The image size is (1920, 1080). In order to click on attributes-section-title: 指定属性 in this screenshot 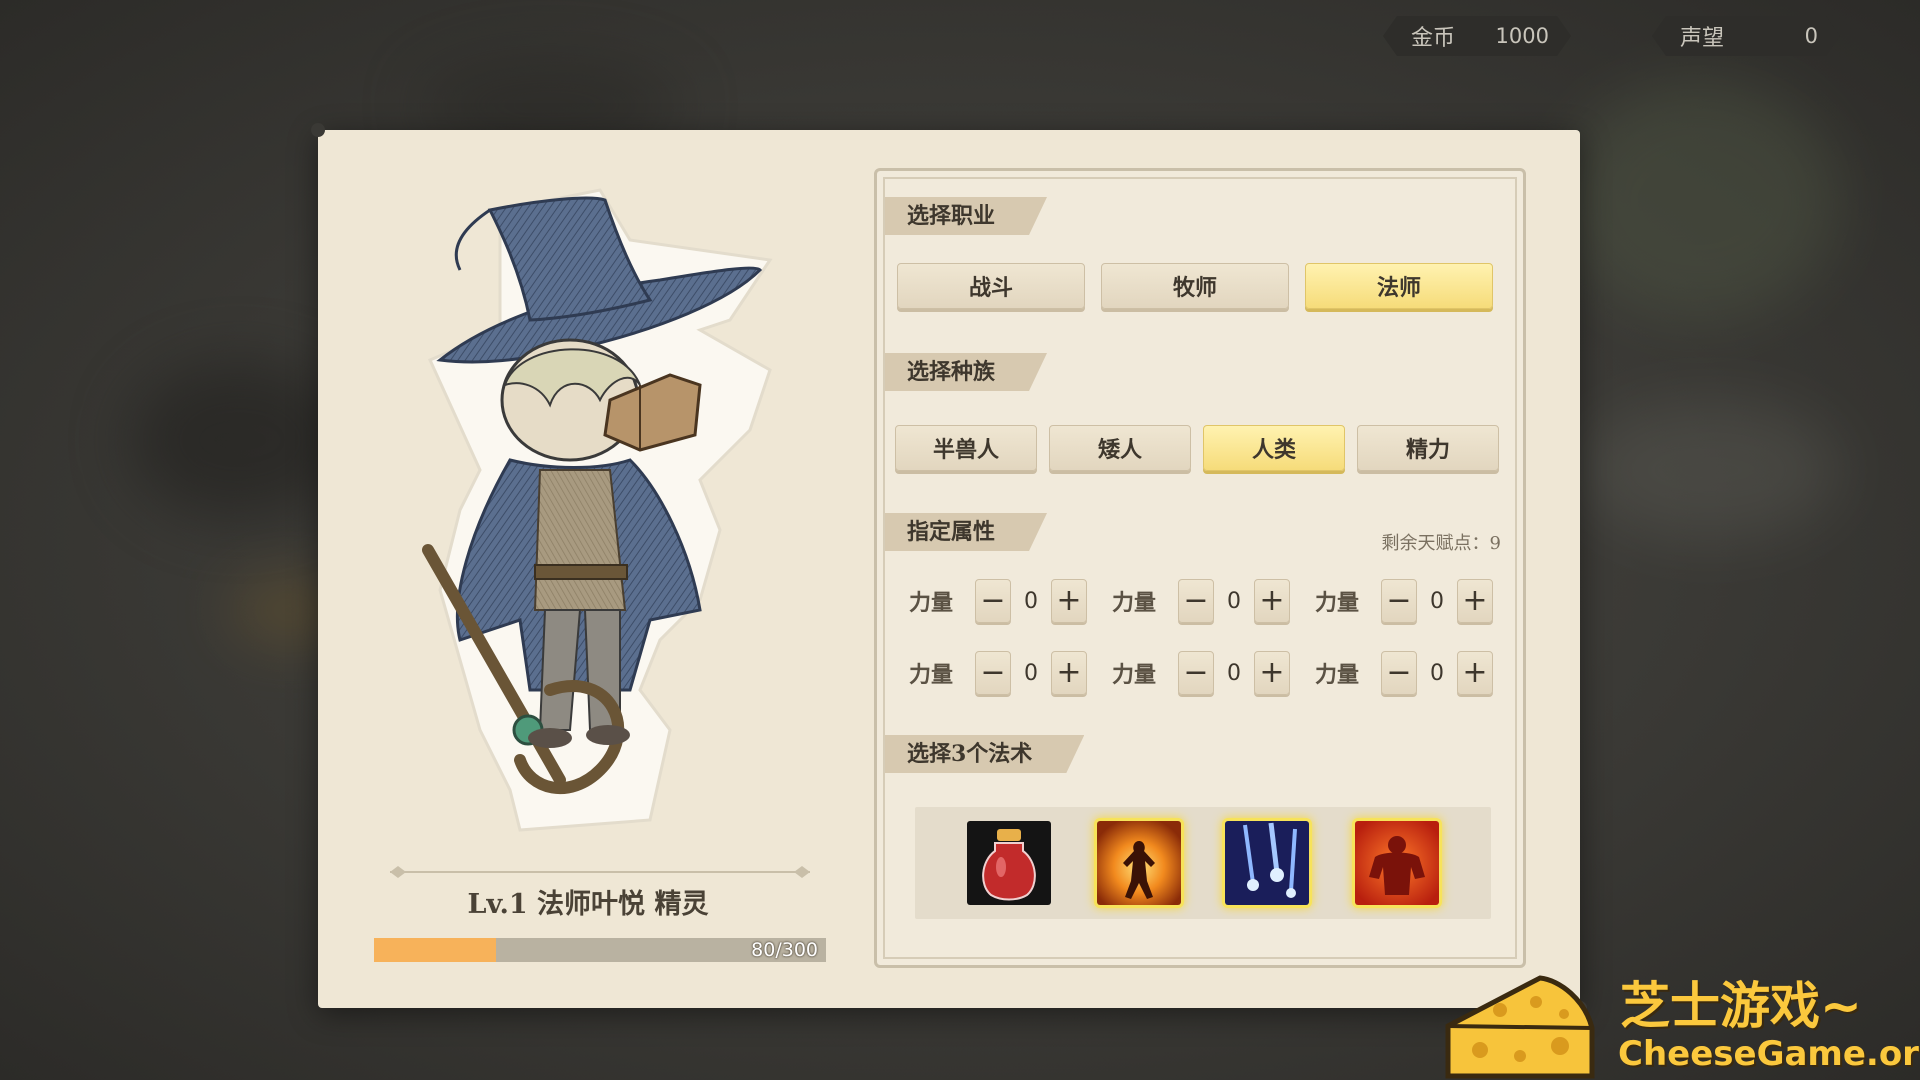, I will do `click(966, 532)`.